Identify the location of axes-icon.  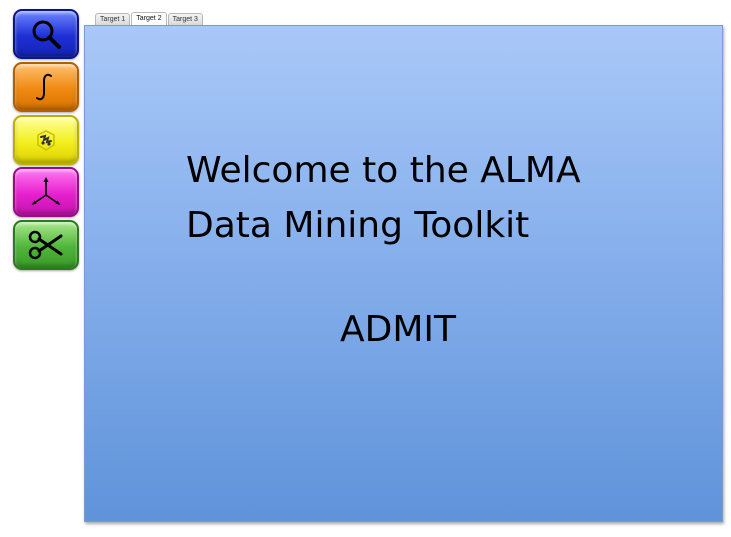
(46, 191).